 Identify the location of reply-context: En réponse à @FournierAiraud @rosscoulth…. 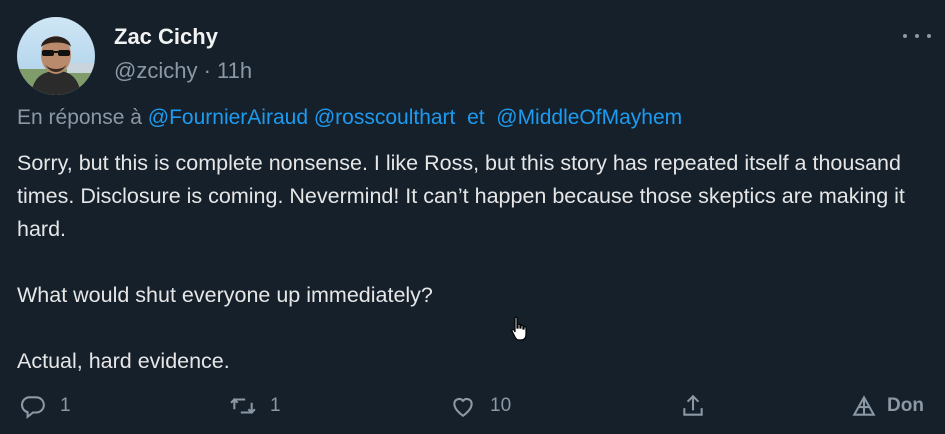
(349, 118).